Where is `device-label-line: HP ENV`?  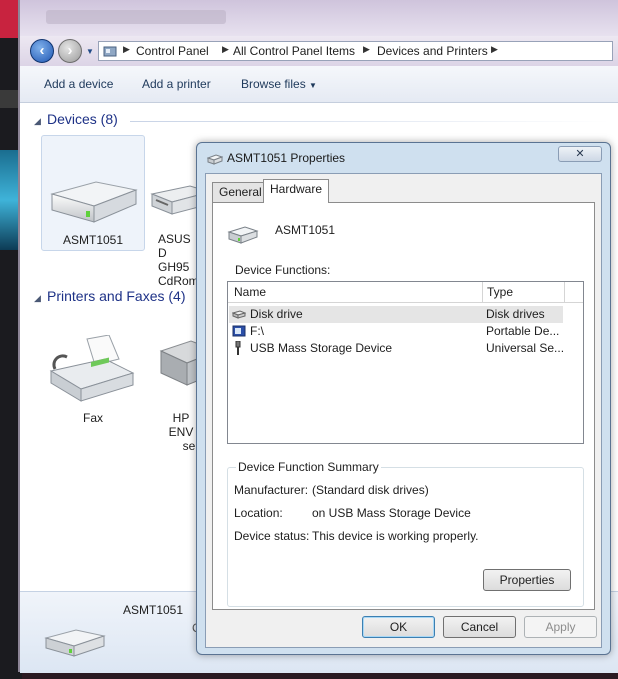
device-label-line: HP ENV is located at coordinates (181, 425).